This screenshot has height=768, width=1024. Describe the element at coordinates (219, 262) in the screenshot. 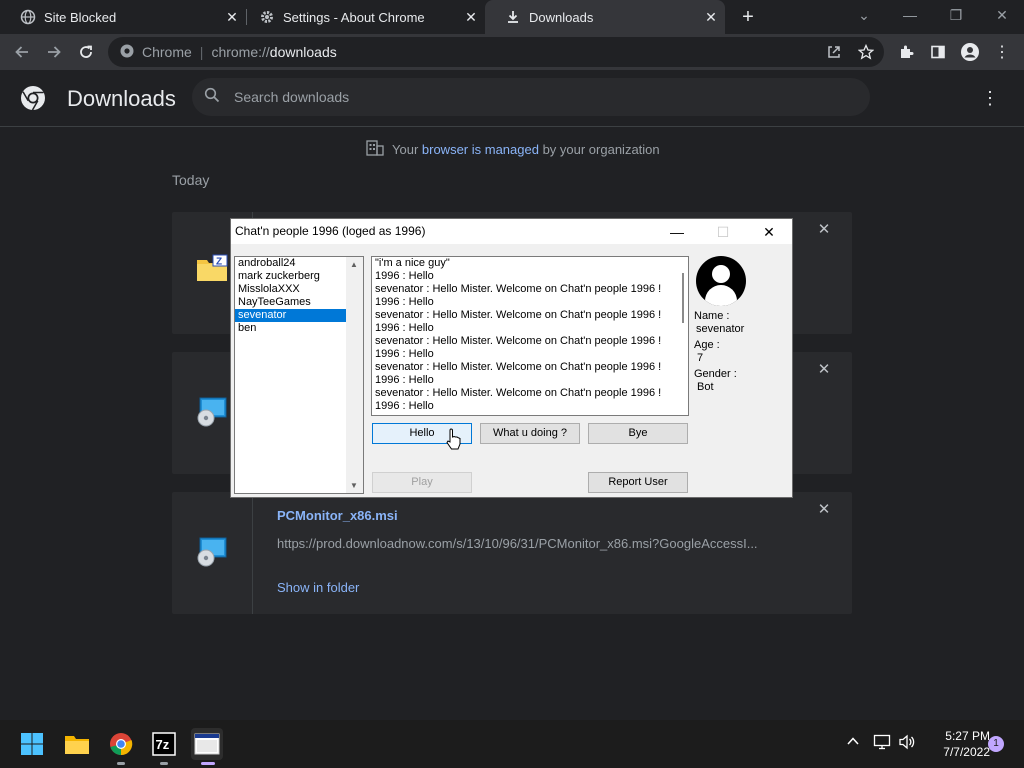

I see `svg-text: Z` at that location.